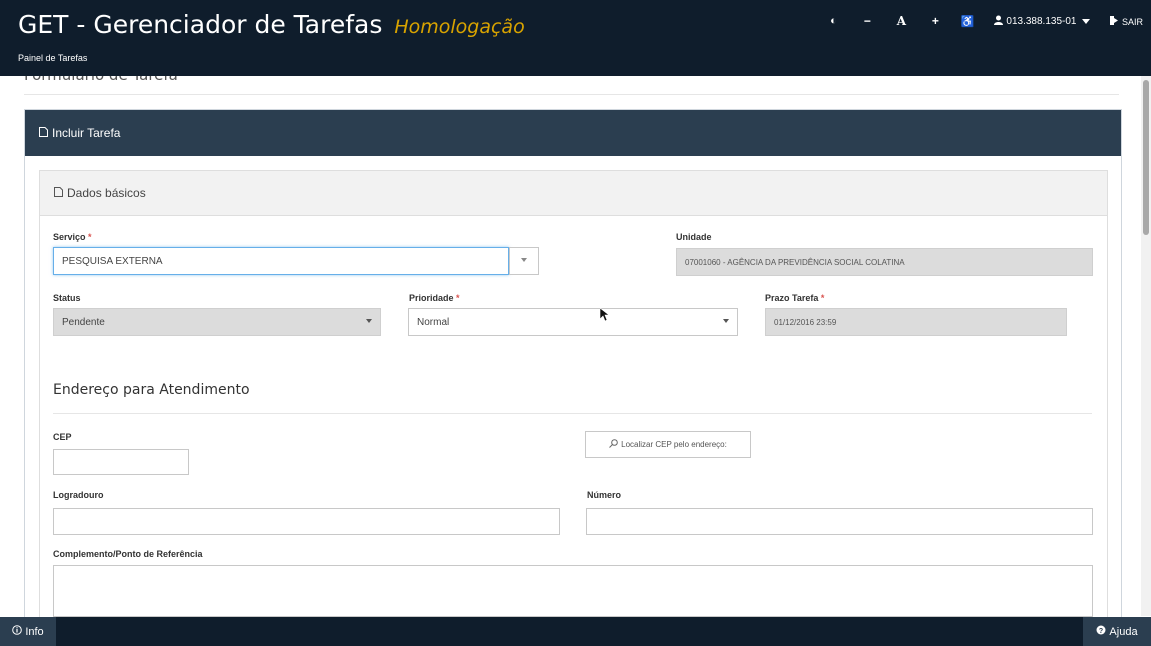 The image size is (1151, 646). Describe the element at coordinates (571, 94) in the screenshot. I see `title-divider` at that location.